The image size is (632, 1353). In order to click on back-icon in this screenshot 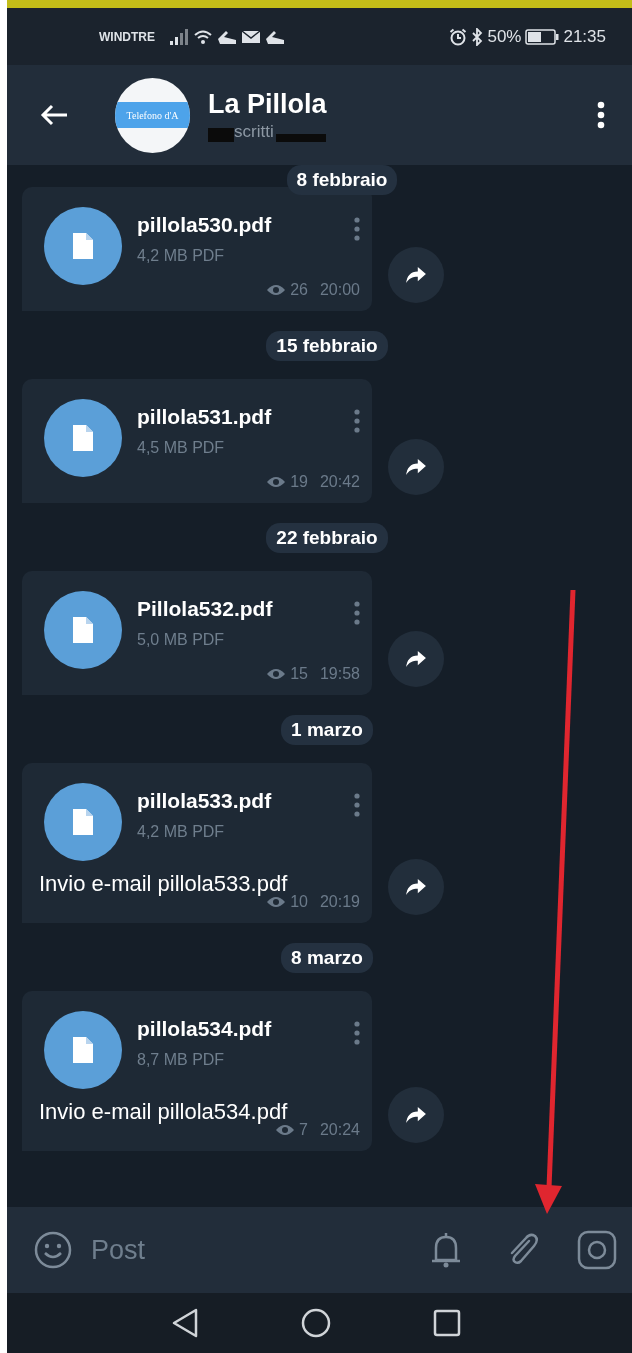, I will do `click(54, 115)`.